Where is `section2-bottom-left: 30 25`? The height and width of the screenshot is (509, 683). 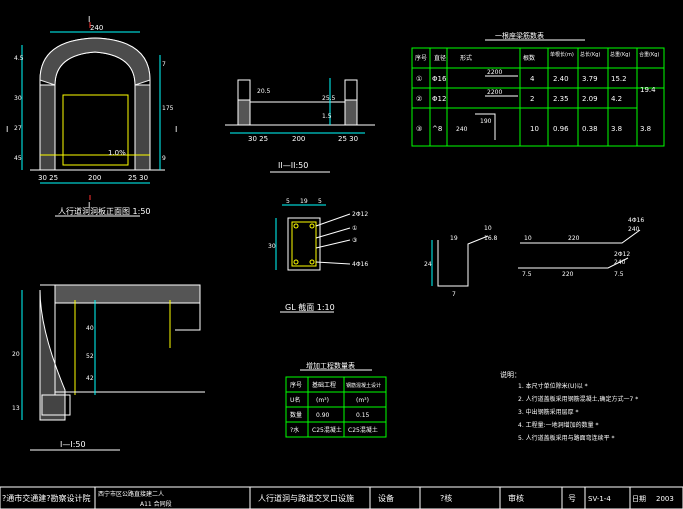 section2-bottom-left: 30 25 is located at coordinates (258, 139).